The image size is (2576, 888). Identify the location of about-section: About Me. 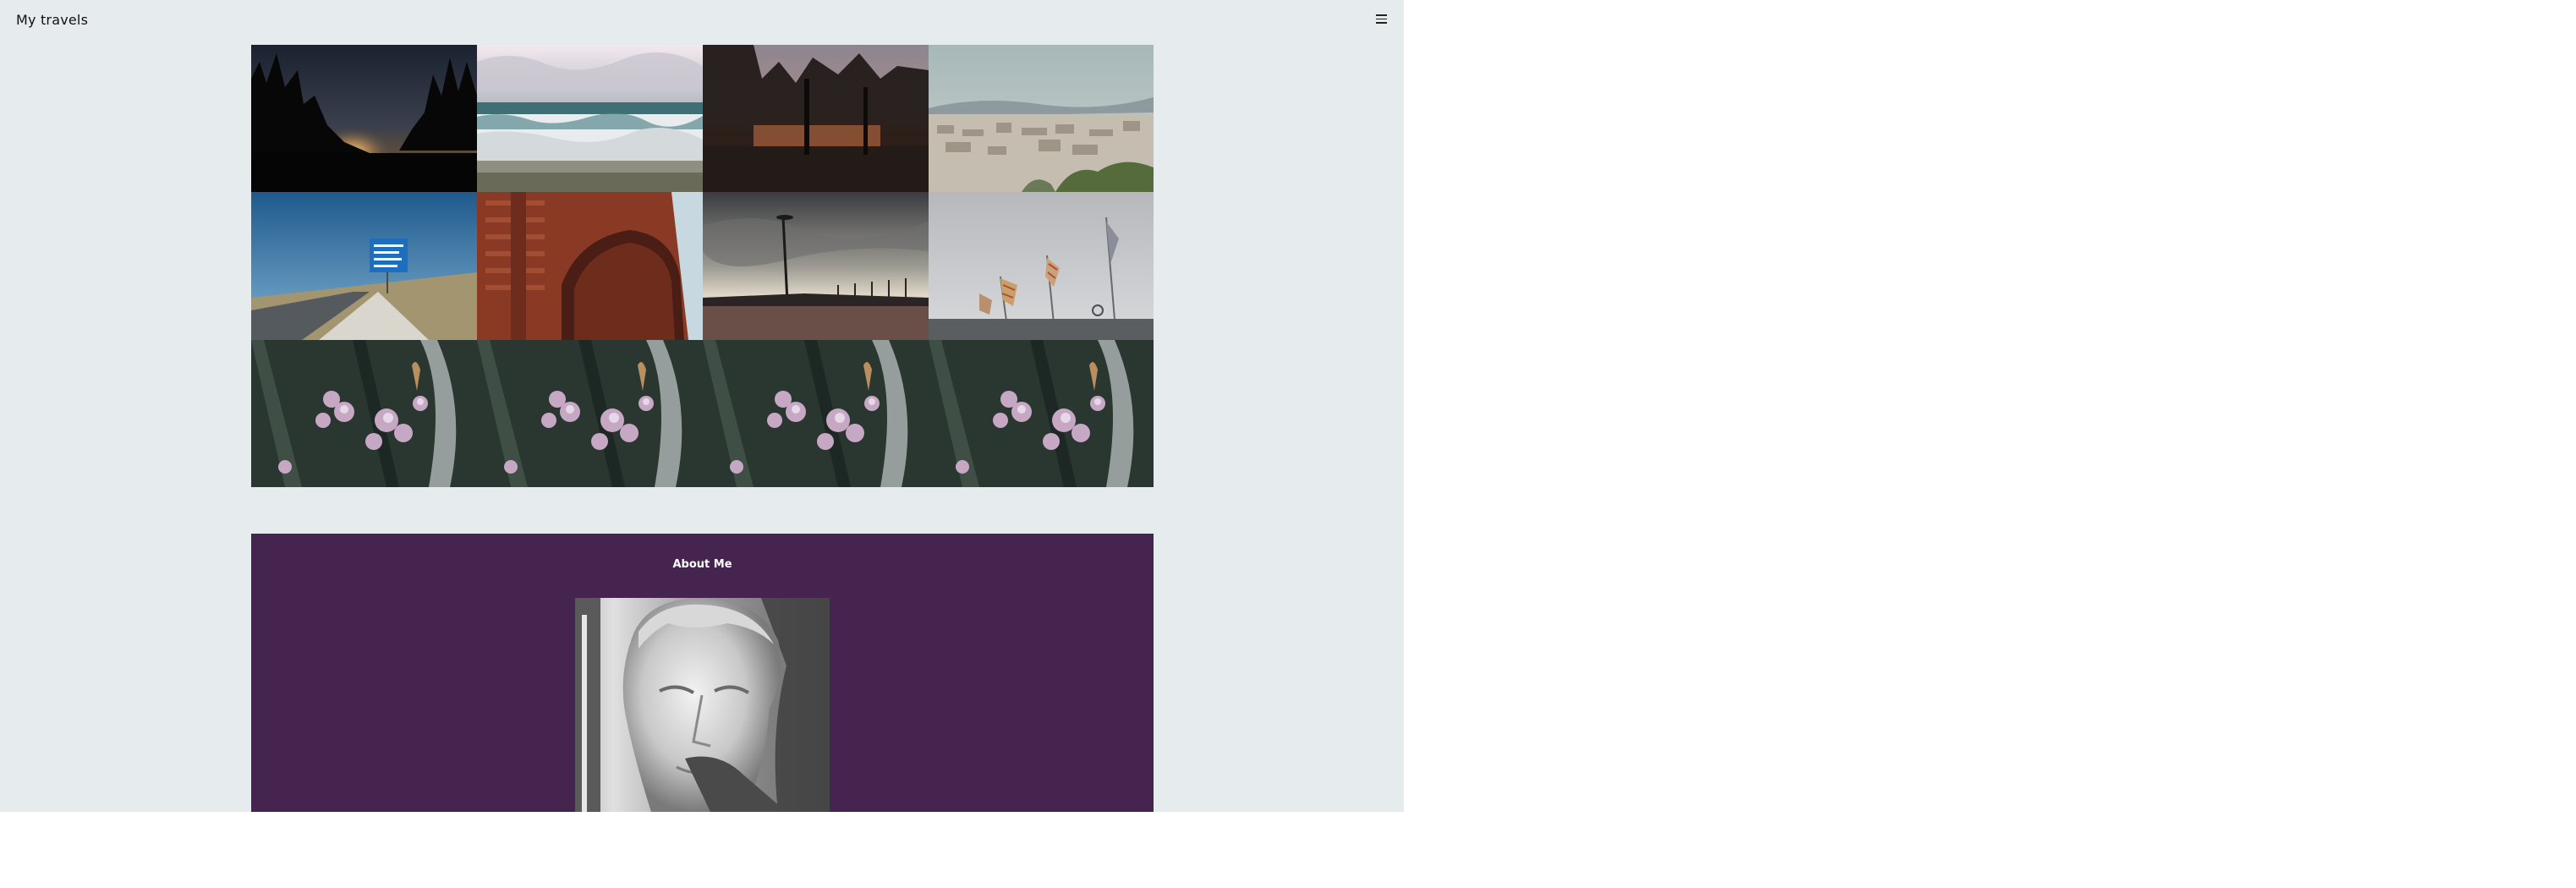
(702, 673).